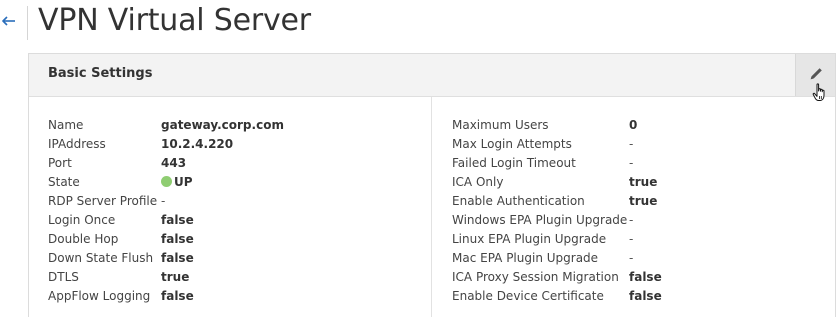 This screenshot has height=317, width=840. Describe the element at coordinates (100, 73) in the screenshot. I see `panel-title: Basic Settings` at that location.